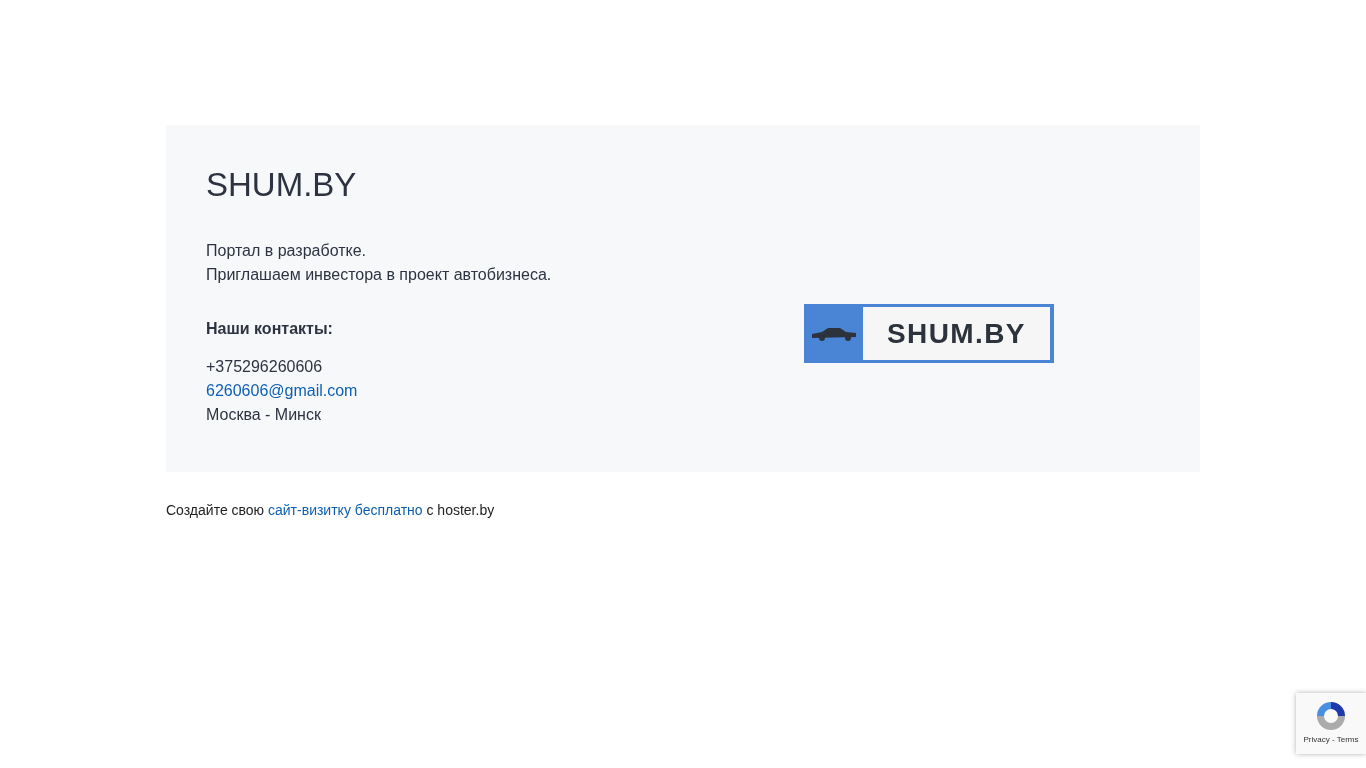 Image resolution: width=1366 pixels, height=768 pixels. I want to click on email-link: 6260606@gmail.com, so click(282, 391).